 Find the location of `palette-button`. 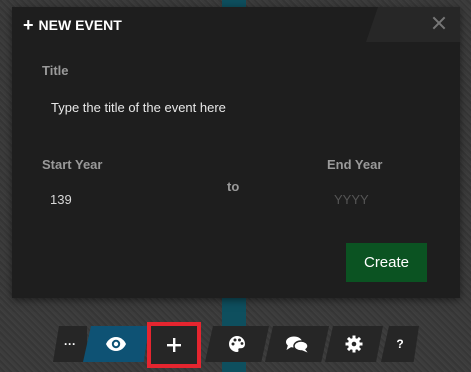

palette-button is located at coordinates (237, 344).